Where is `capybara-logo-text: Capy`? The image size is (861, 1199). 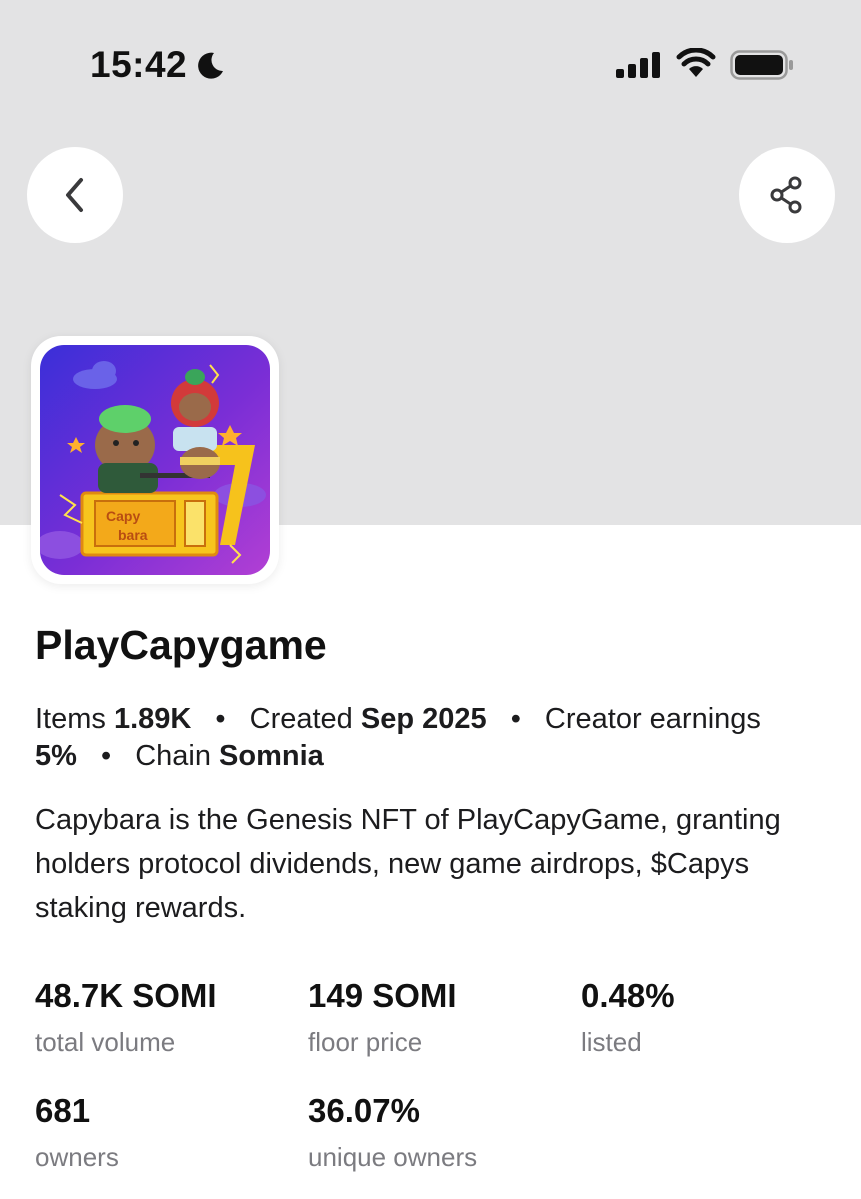
capybara-logo-text: Capy is located at coordinates (123, 516).